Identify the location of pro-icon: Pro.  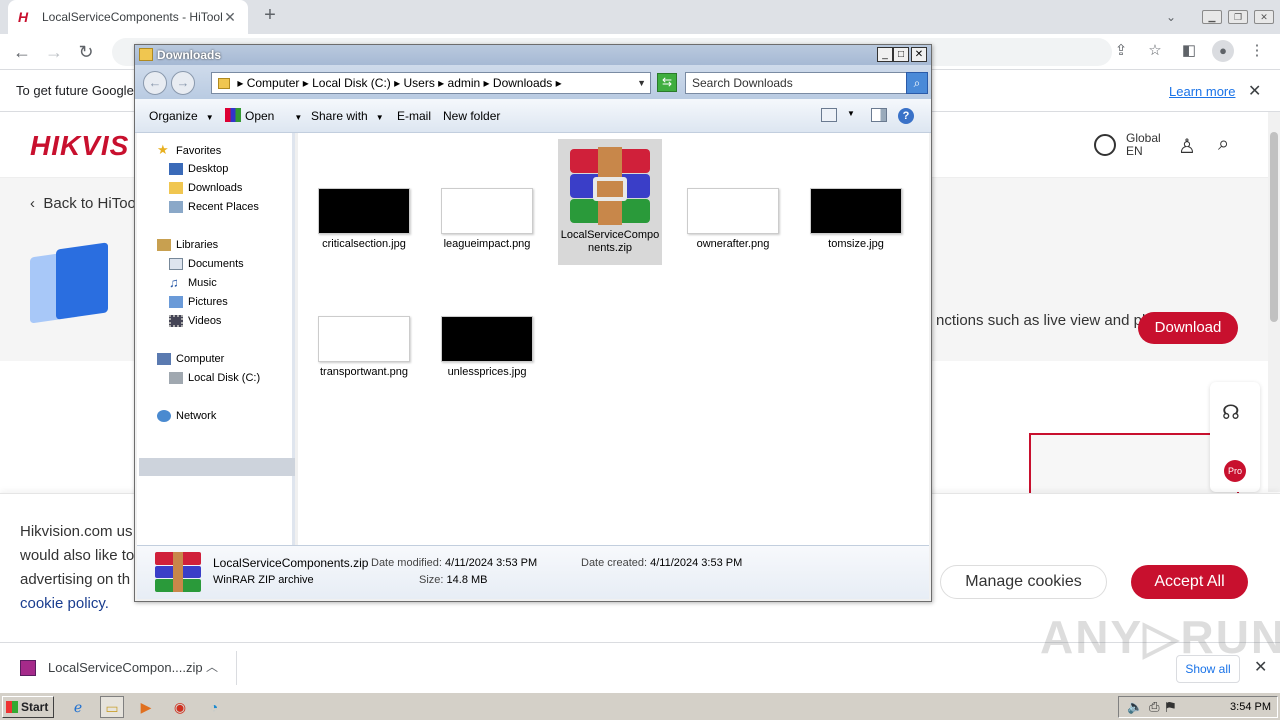
(1235, 471).